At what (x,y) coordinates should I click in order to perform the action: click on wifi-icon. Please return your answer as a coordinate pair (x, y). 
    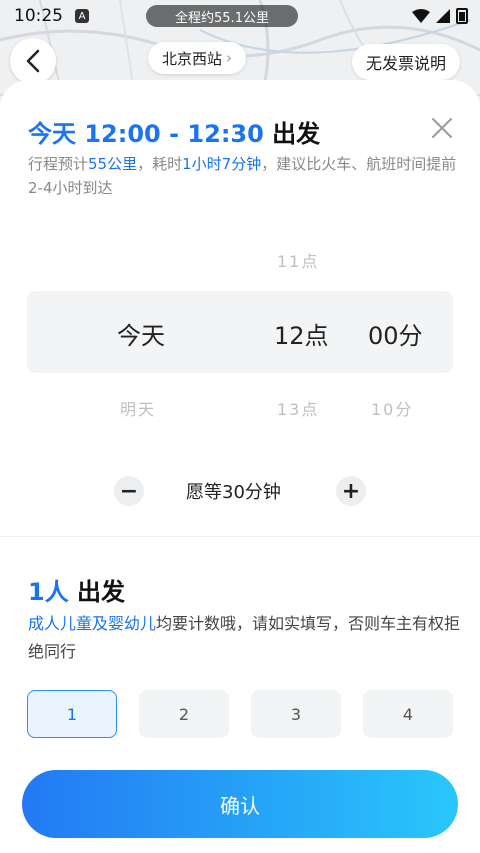
    Looking at the image, I should click on (421, 16).